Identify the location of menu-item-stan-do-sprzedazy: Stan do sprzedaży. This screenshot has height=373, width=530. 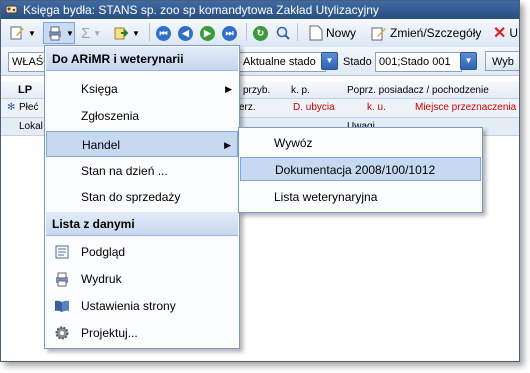
(142, 197).